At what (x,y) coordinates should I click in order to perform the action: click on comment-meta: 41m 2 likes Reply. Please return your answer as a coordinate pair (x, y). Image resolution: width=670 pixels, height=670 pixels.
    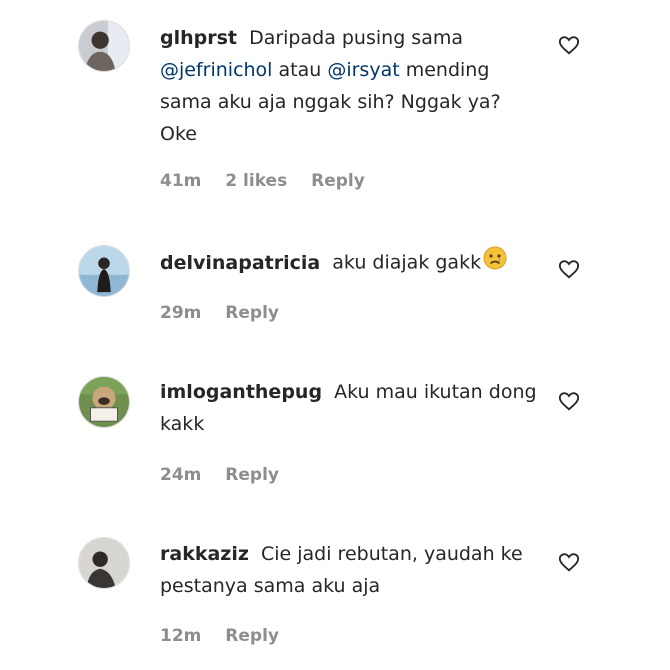
    Looking at the image, I should click on (271, 181).